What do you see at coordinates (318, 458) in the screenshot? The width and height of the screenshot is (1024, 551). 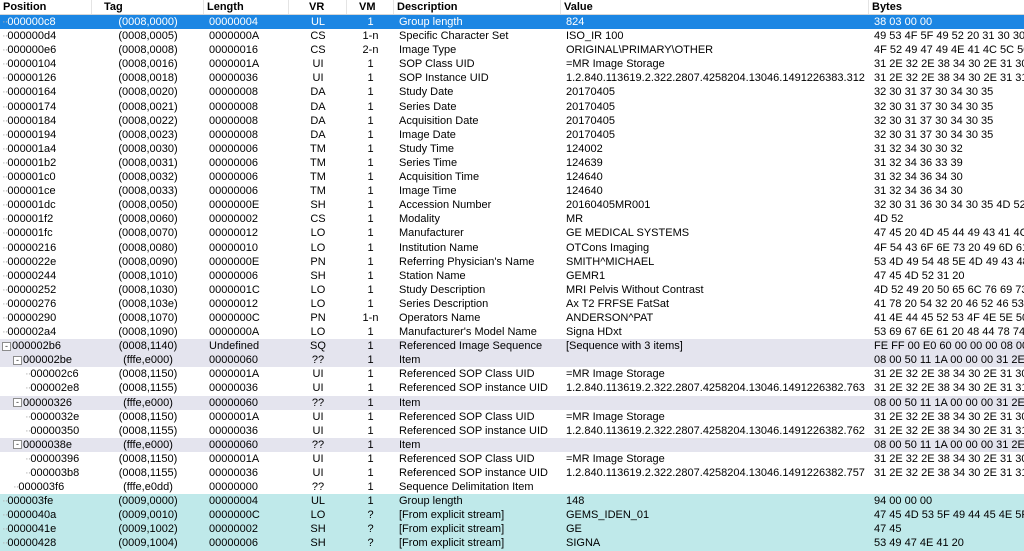 I see `cell-vr: UI` at bounding box center [318, 458].